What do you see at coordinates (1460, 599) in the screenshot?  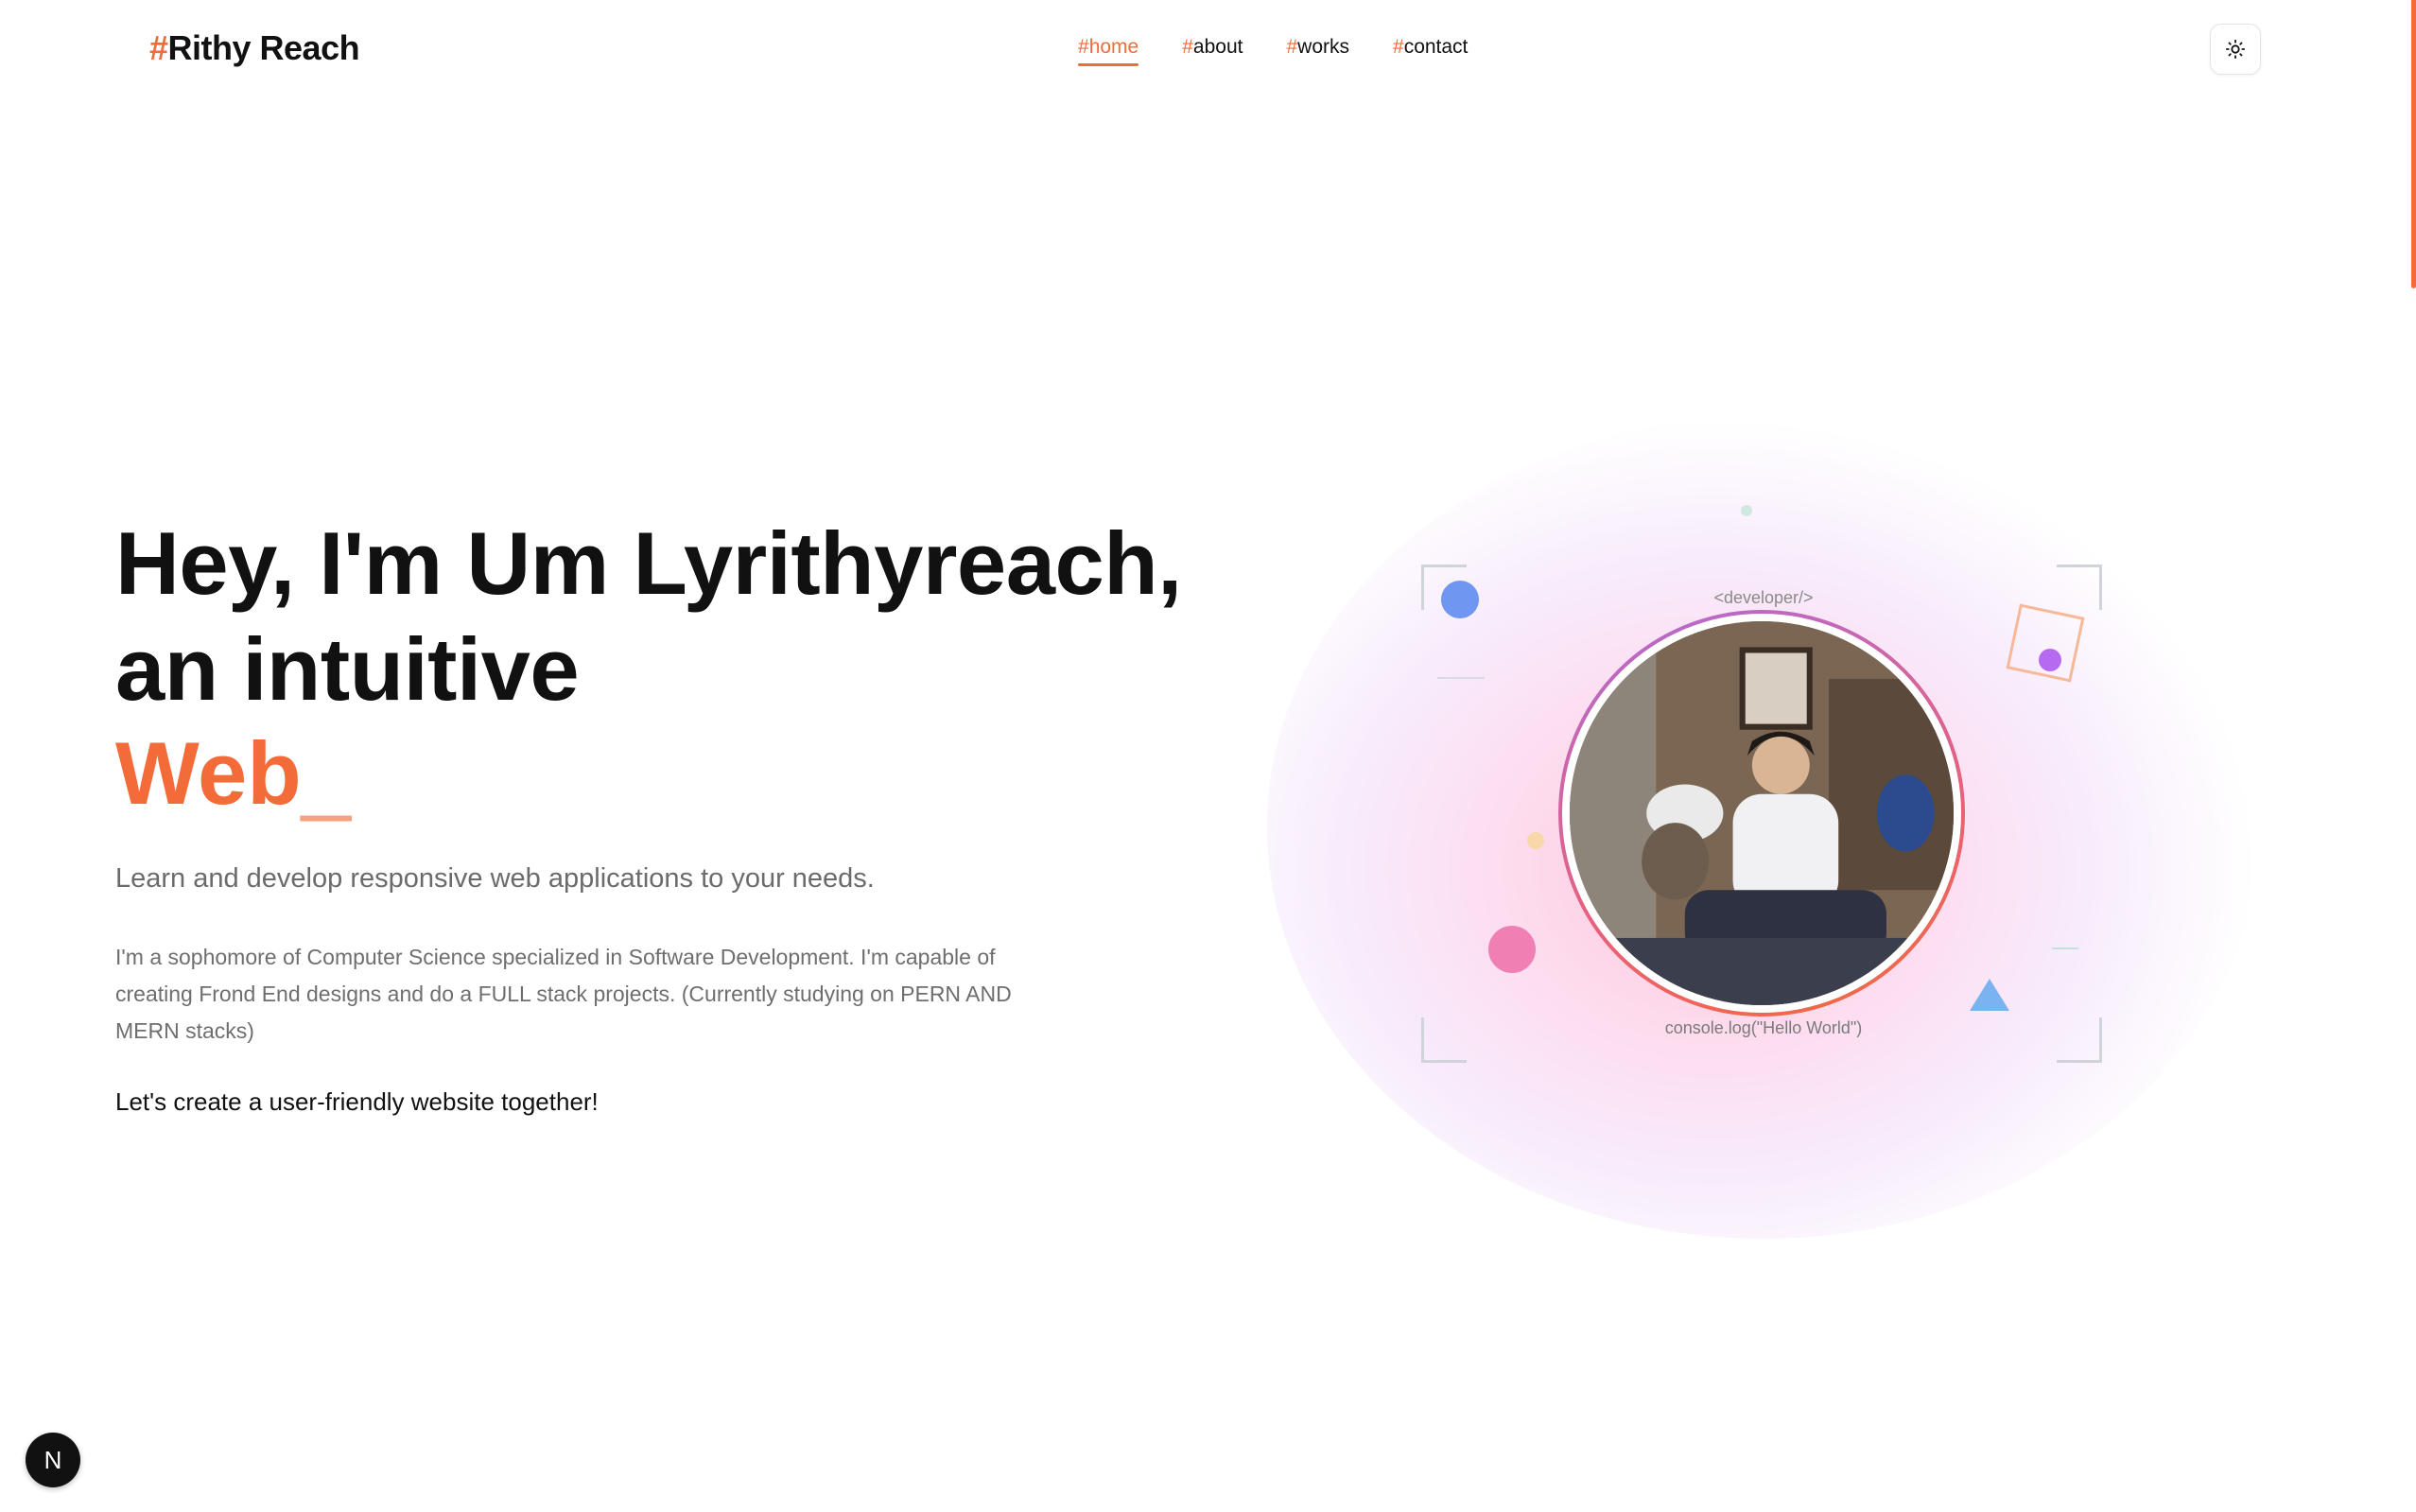 I see `decor-circle-blue` at bounding box center [1460, 599].